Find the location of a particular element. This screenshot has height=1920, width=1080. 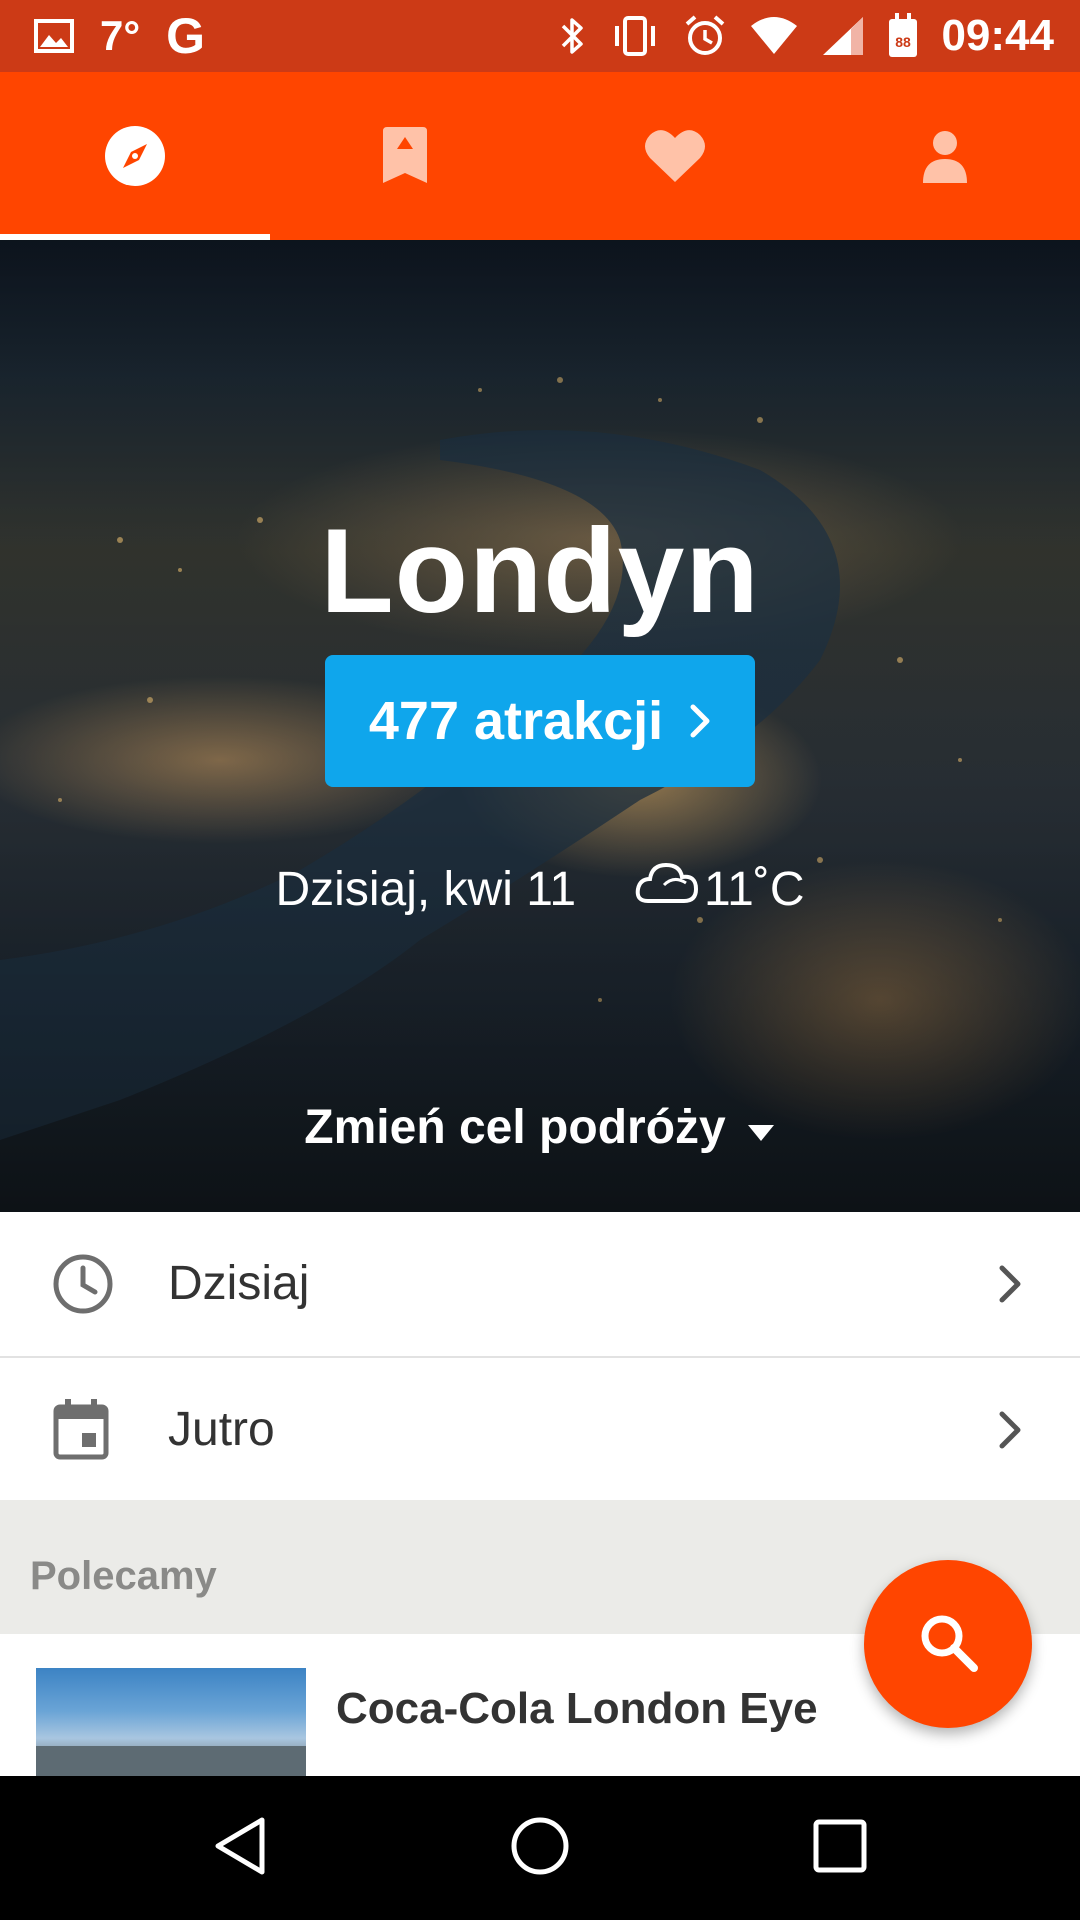

bluetooth-icon is located at coordinates (573, 36).